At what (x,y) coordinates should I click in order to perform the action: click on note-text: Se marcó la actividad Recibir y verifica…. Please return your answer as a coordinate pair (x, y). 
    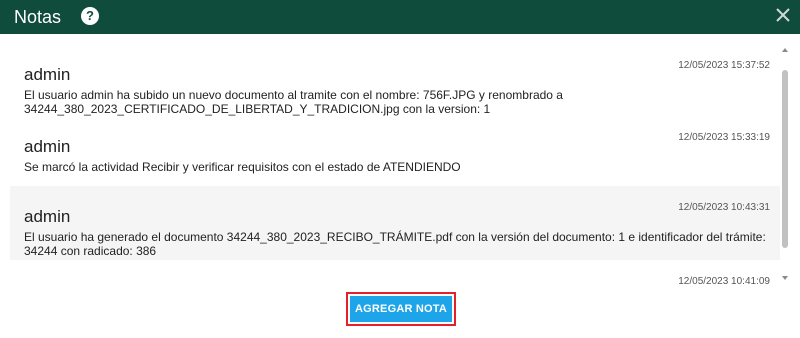
    Looking at the image, I should click on (242, 167).